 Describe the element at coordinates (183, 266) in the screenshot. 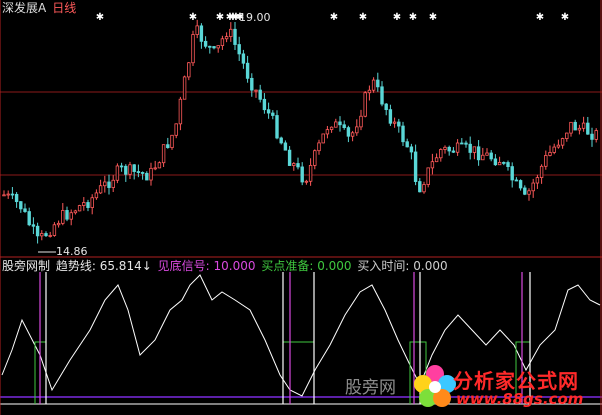

I see `bottom-signal-label: 见底信号:` at that location.